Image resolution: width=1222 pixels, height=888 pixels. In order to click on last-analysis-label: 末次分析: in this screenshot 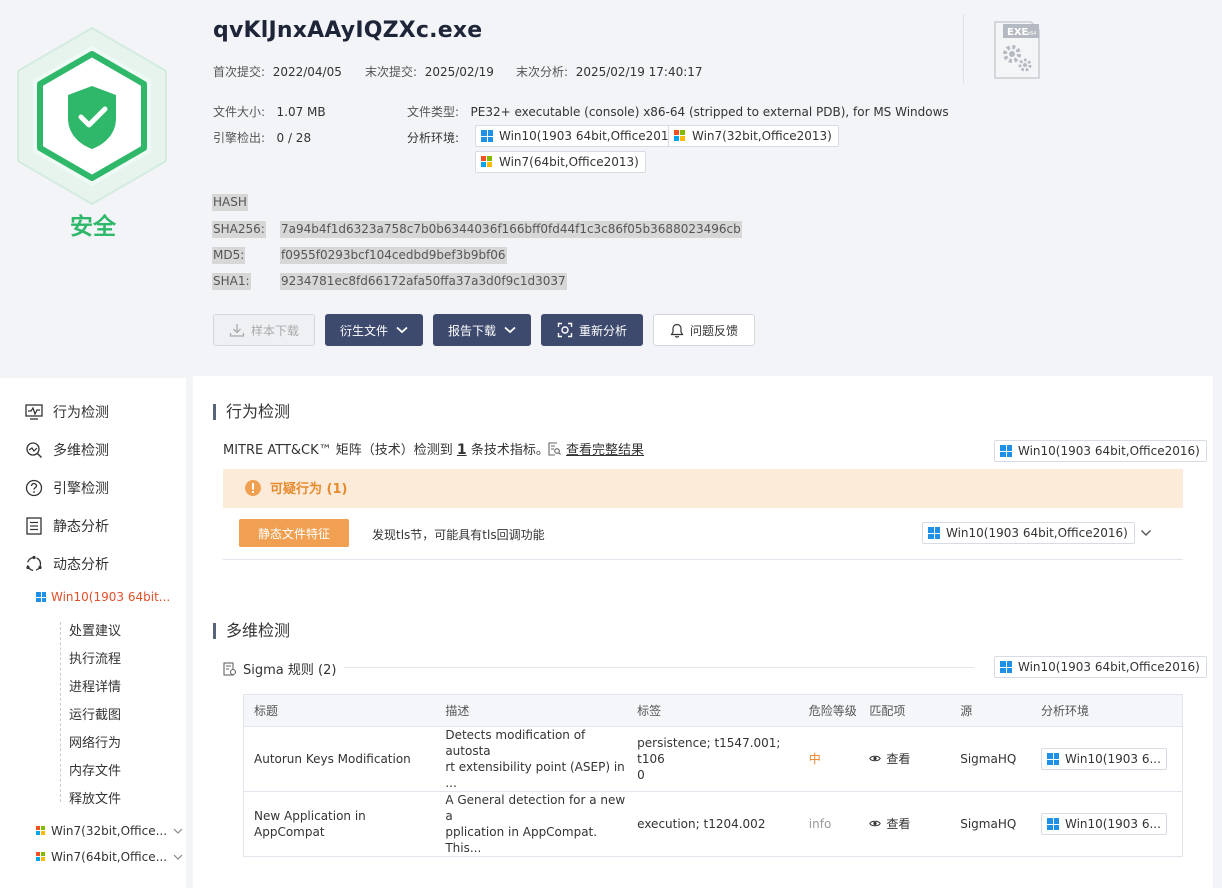, I will do `click(542, 72)`.